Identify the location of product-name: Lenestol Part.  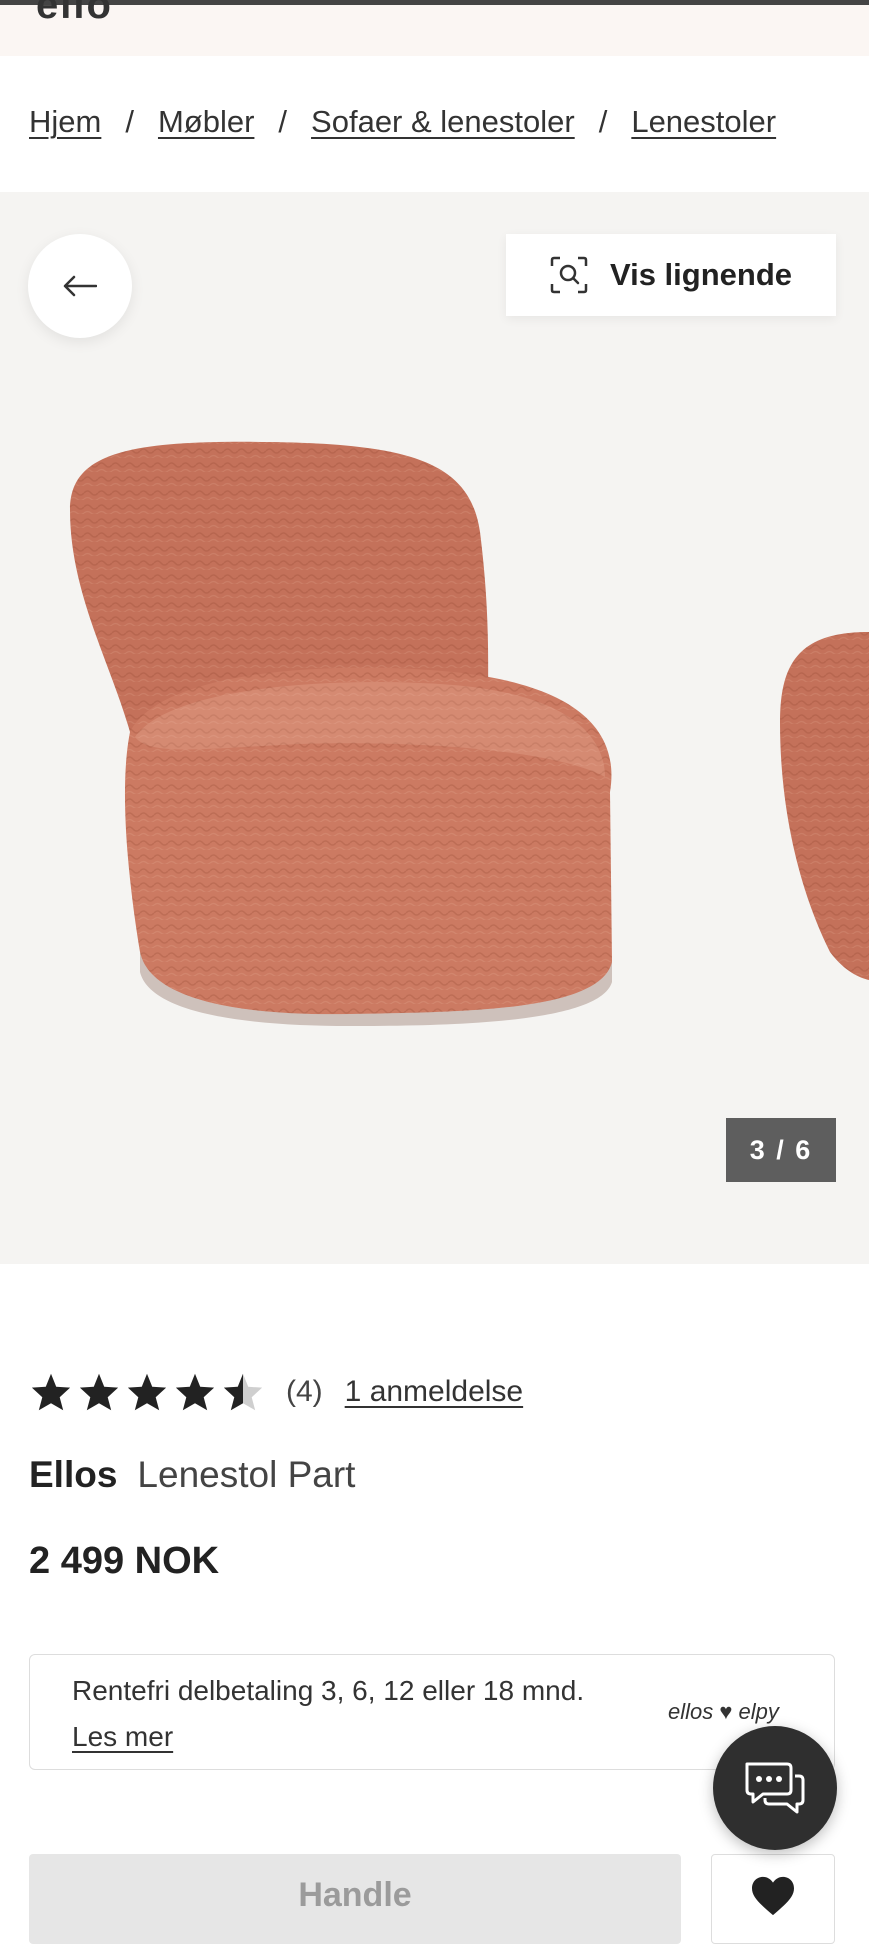
(246, 1474).